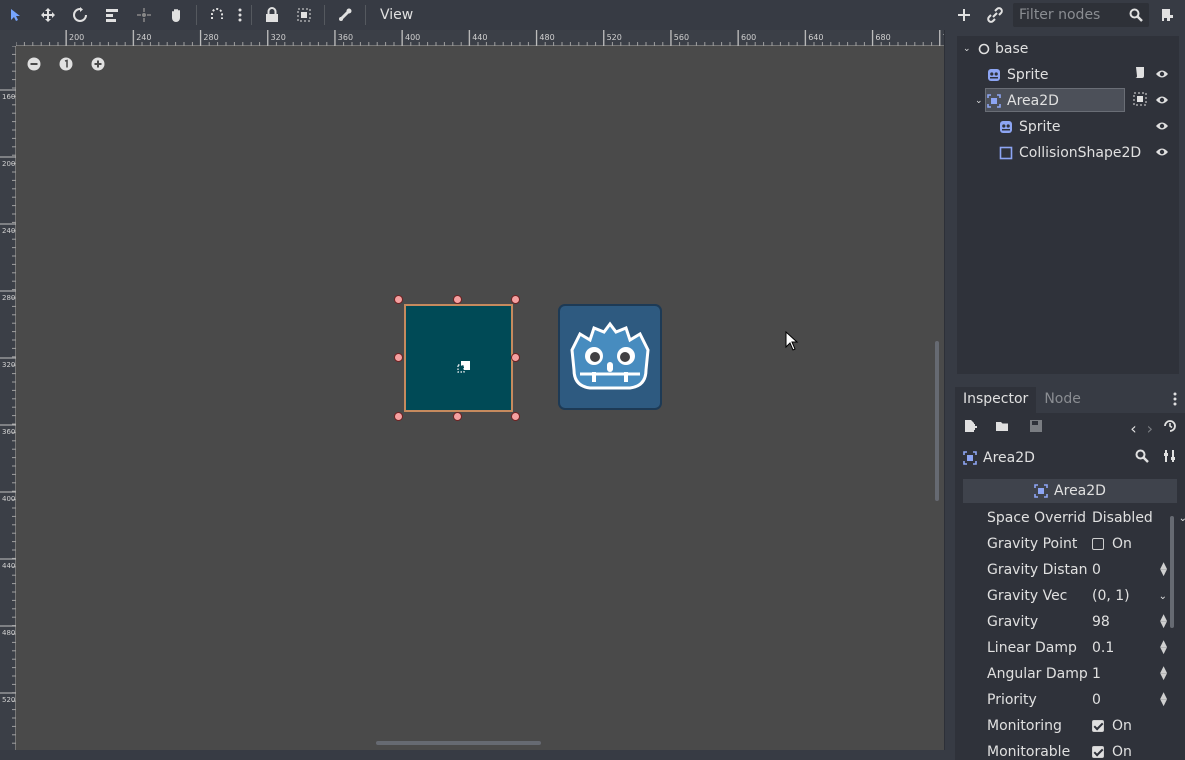 Image resolution: width=1185 pixels, height=760 pixels. What do you see at coordinates (1140, 101) in the screenshot?
I see `group-node-icon` at bounding box center [1140, 101].